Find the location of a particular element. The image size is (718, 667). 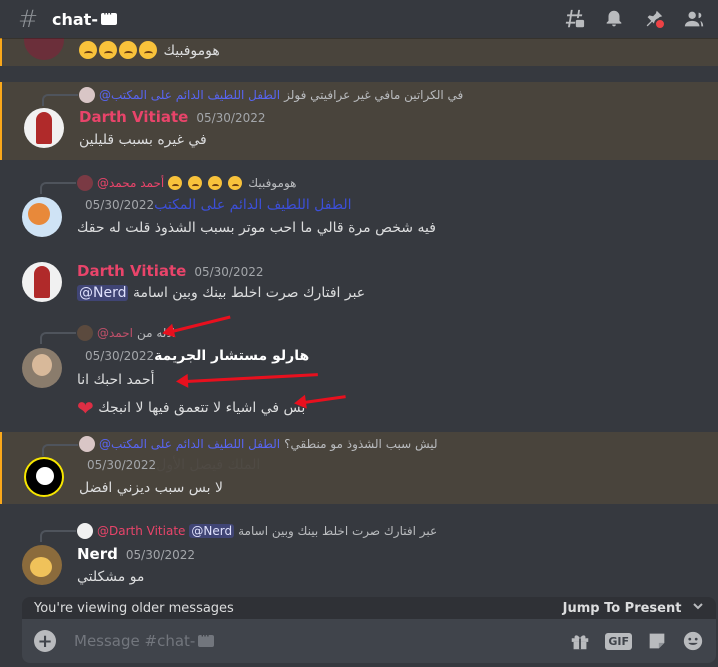

channel-header: # chat- is located at coordinates (359, 19).